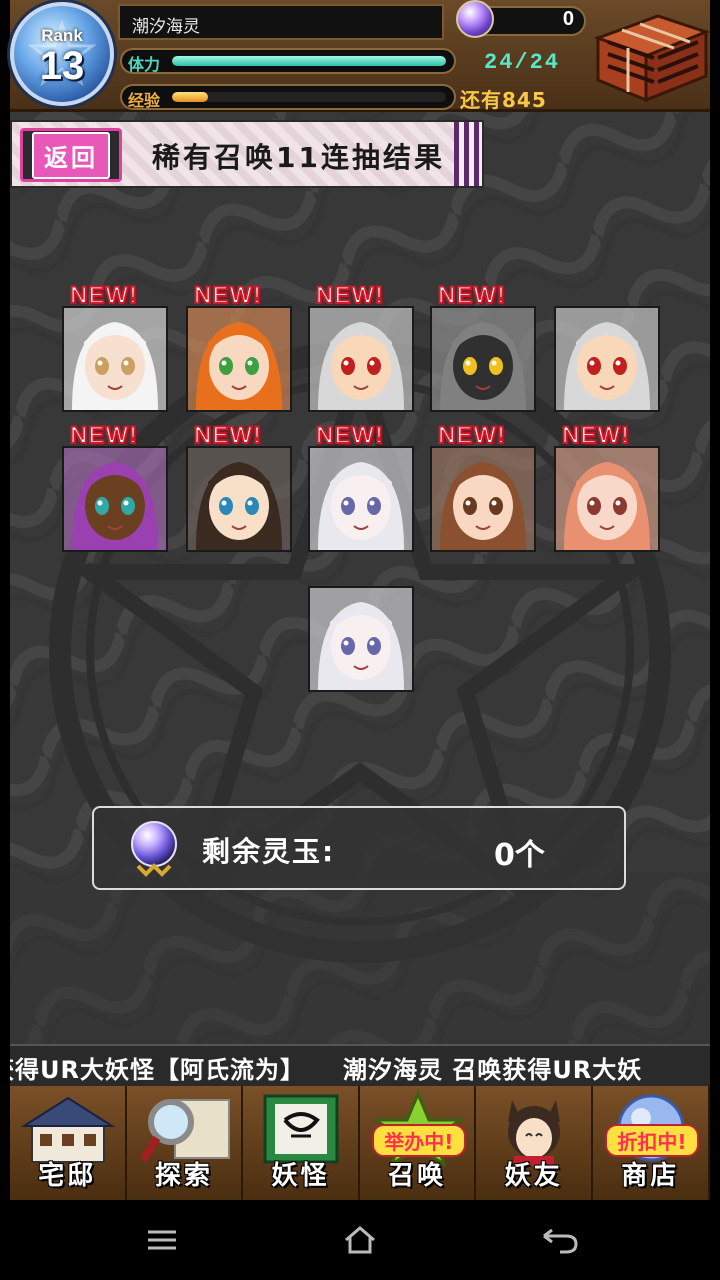 The width and height of the screenshot is (720, 1280). I want to click on result-card-shouting-kid-1: NEW!, so click(361, 346).